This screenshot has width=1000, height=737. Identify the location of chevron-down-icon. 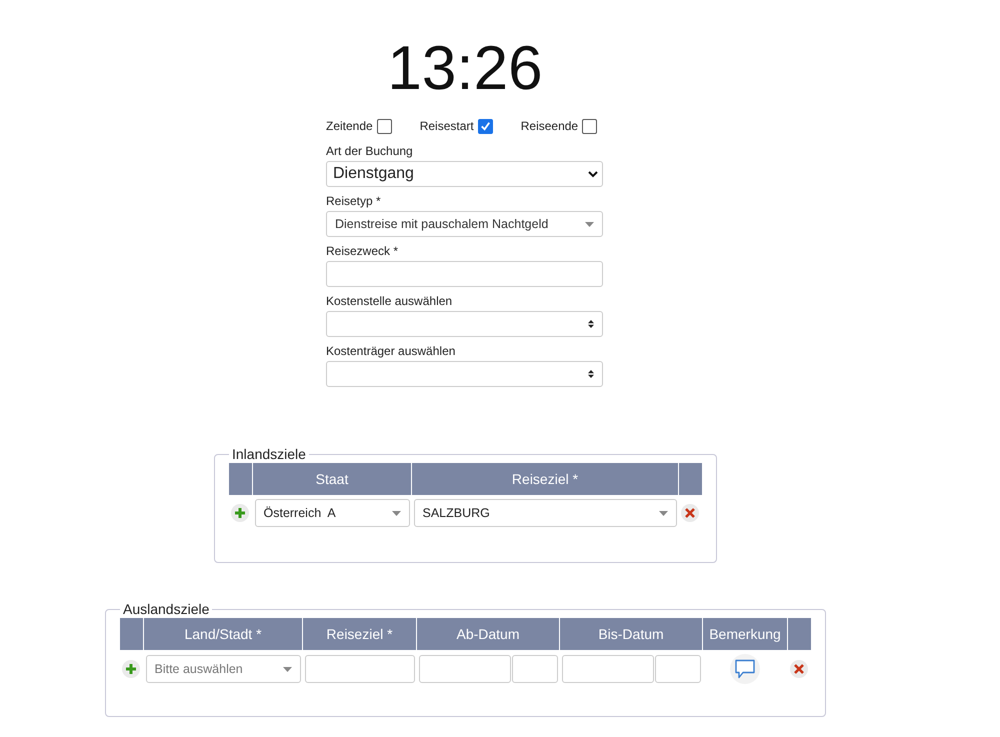
(593, 174).